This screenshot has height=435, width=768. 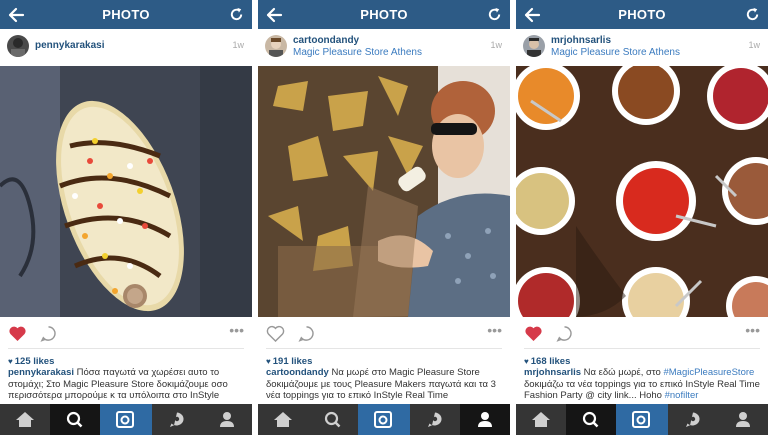 I want to click on likes-count: ♥ 125 likes, so click(x=31, y=361).